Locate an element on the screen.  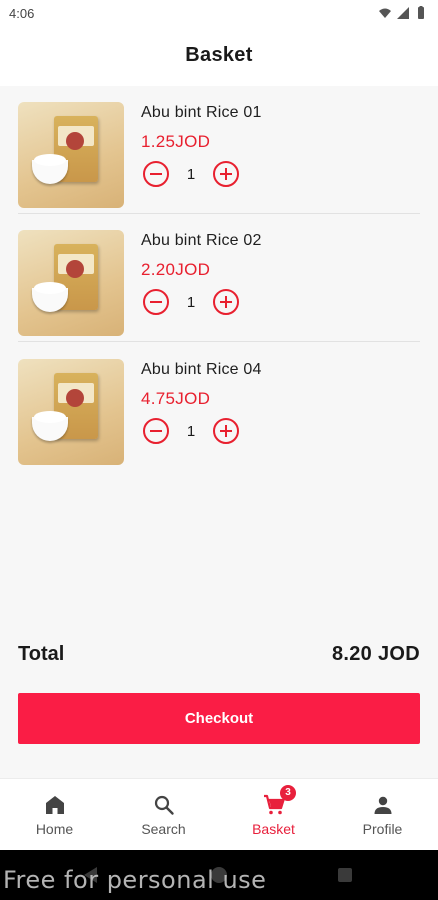
wifi-icon is located at coordinates (385, 13).